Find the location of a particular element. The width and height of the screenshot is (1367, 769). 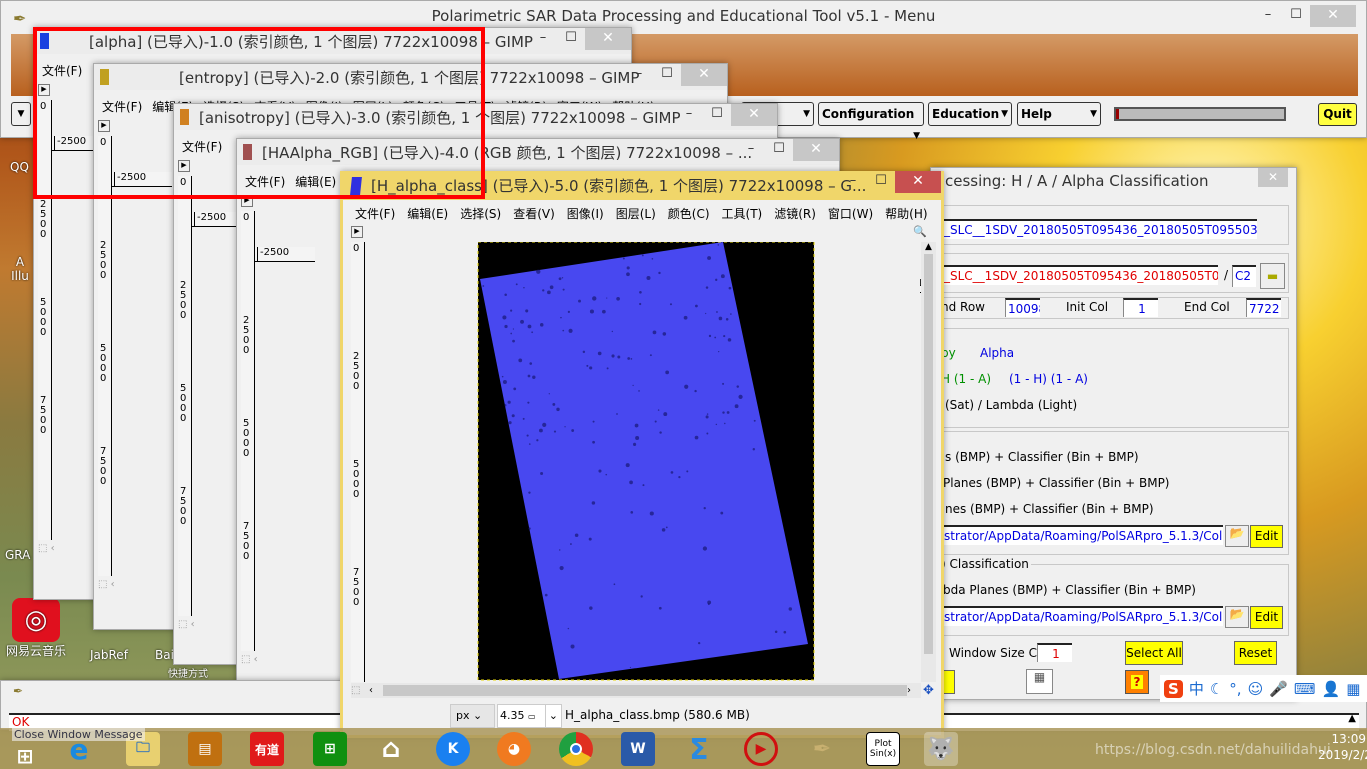

help-button: ? is located at coordinates (1137, 682).